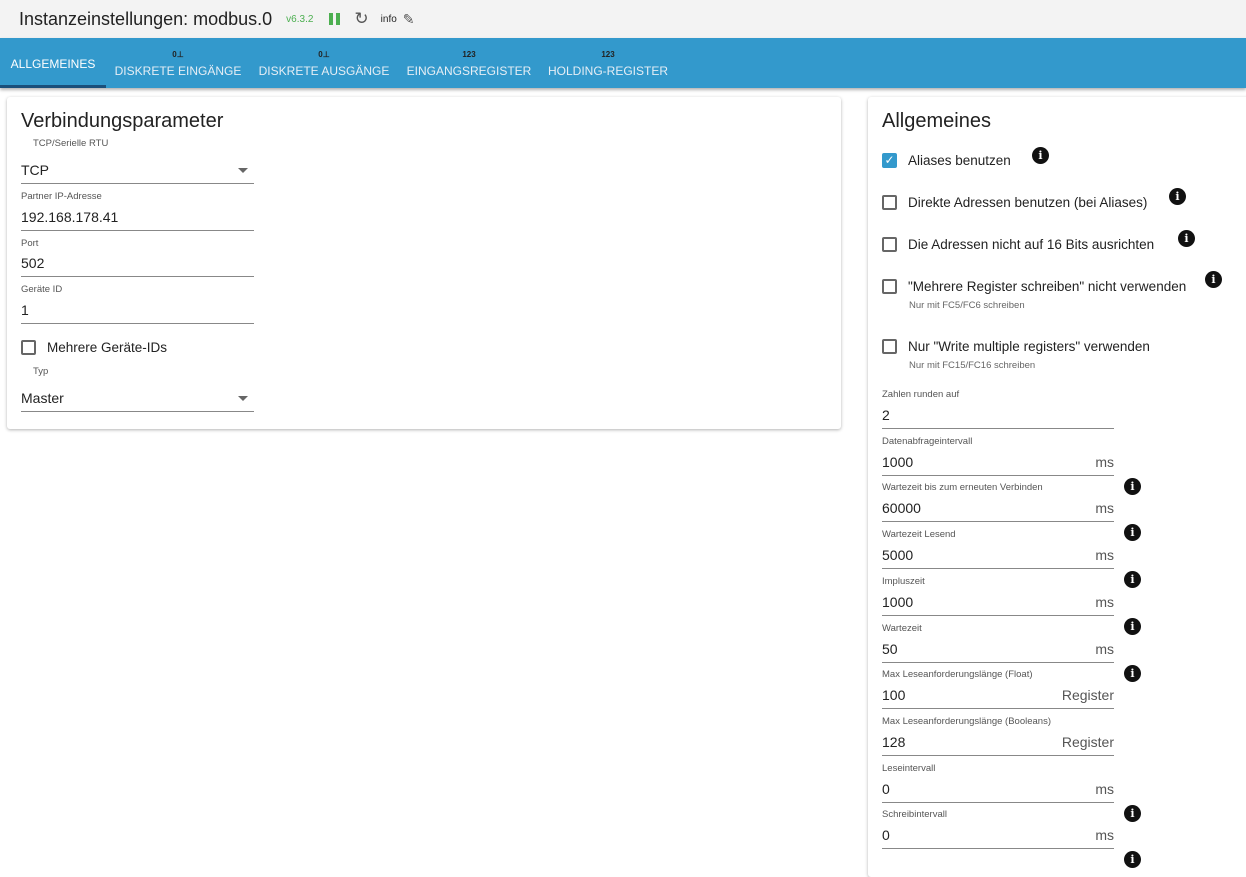 This screenshot has width=1246, height=877. I want to click on section-title: Verbindungsparameter, so click(122, 121).